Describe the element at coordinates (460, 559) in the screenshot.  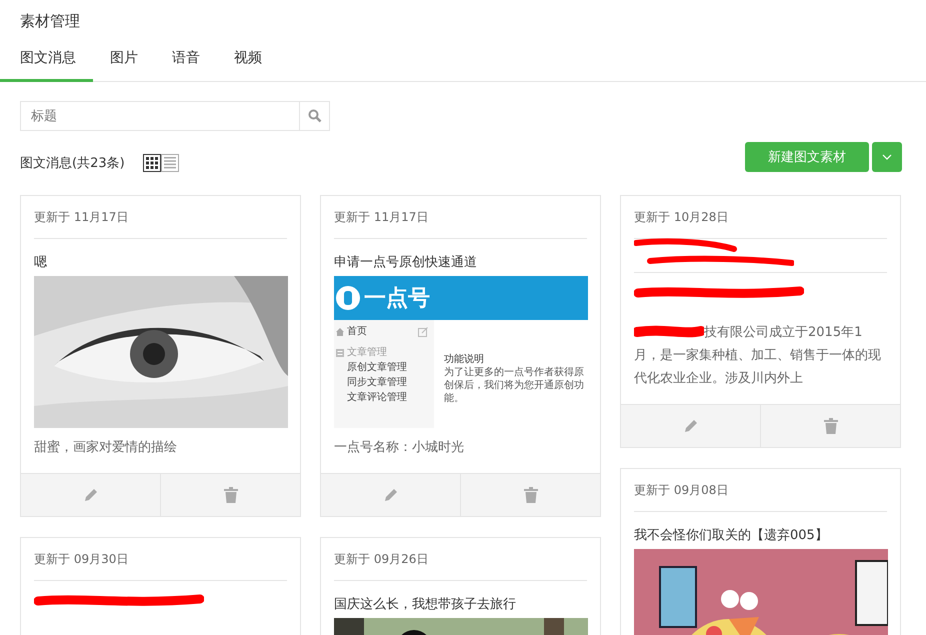
I see `update-date: 更新于 09月26日` at that location.